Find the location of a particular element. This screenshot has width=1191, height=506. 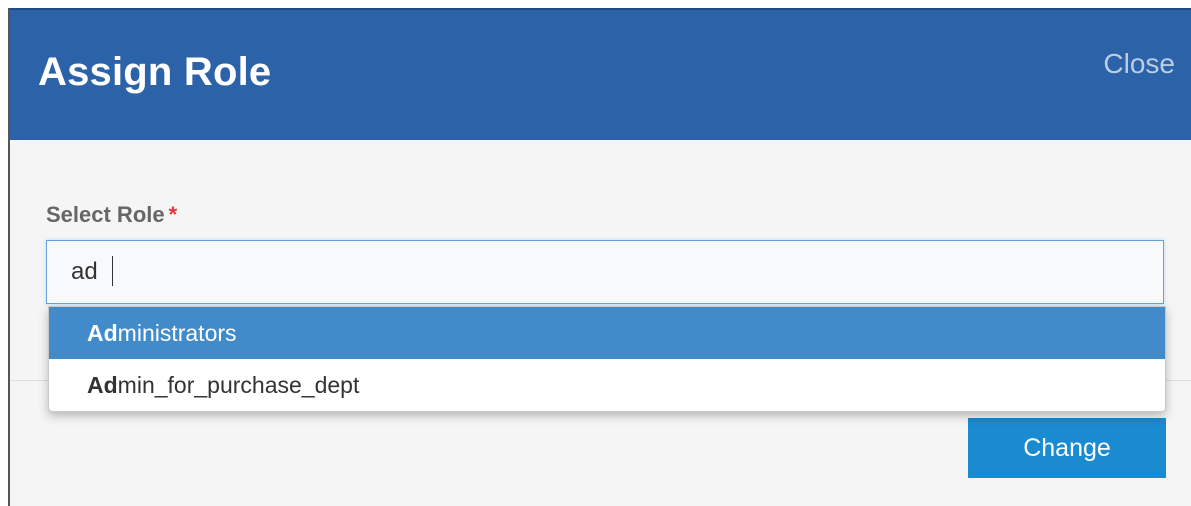

close-link: Close is located at coordinates (1139, 64).